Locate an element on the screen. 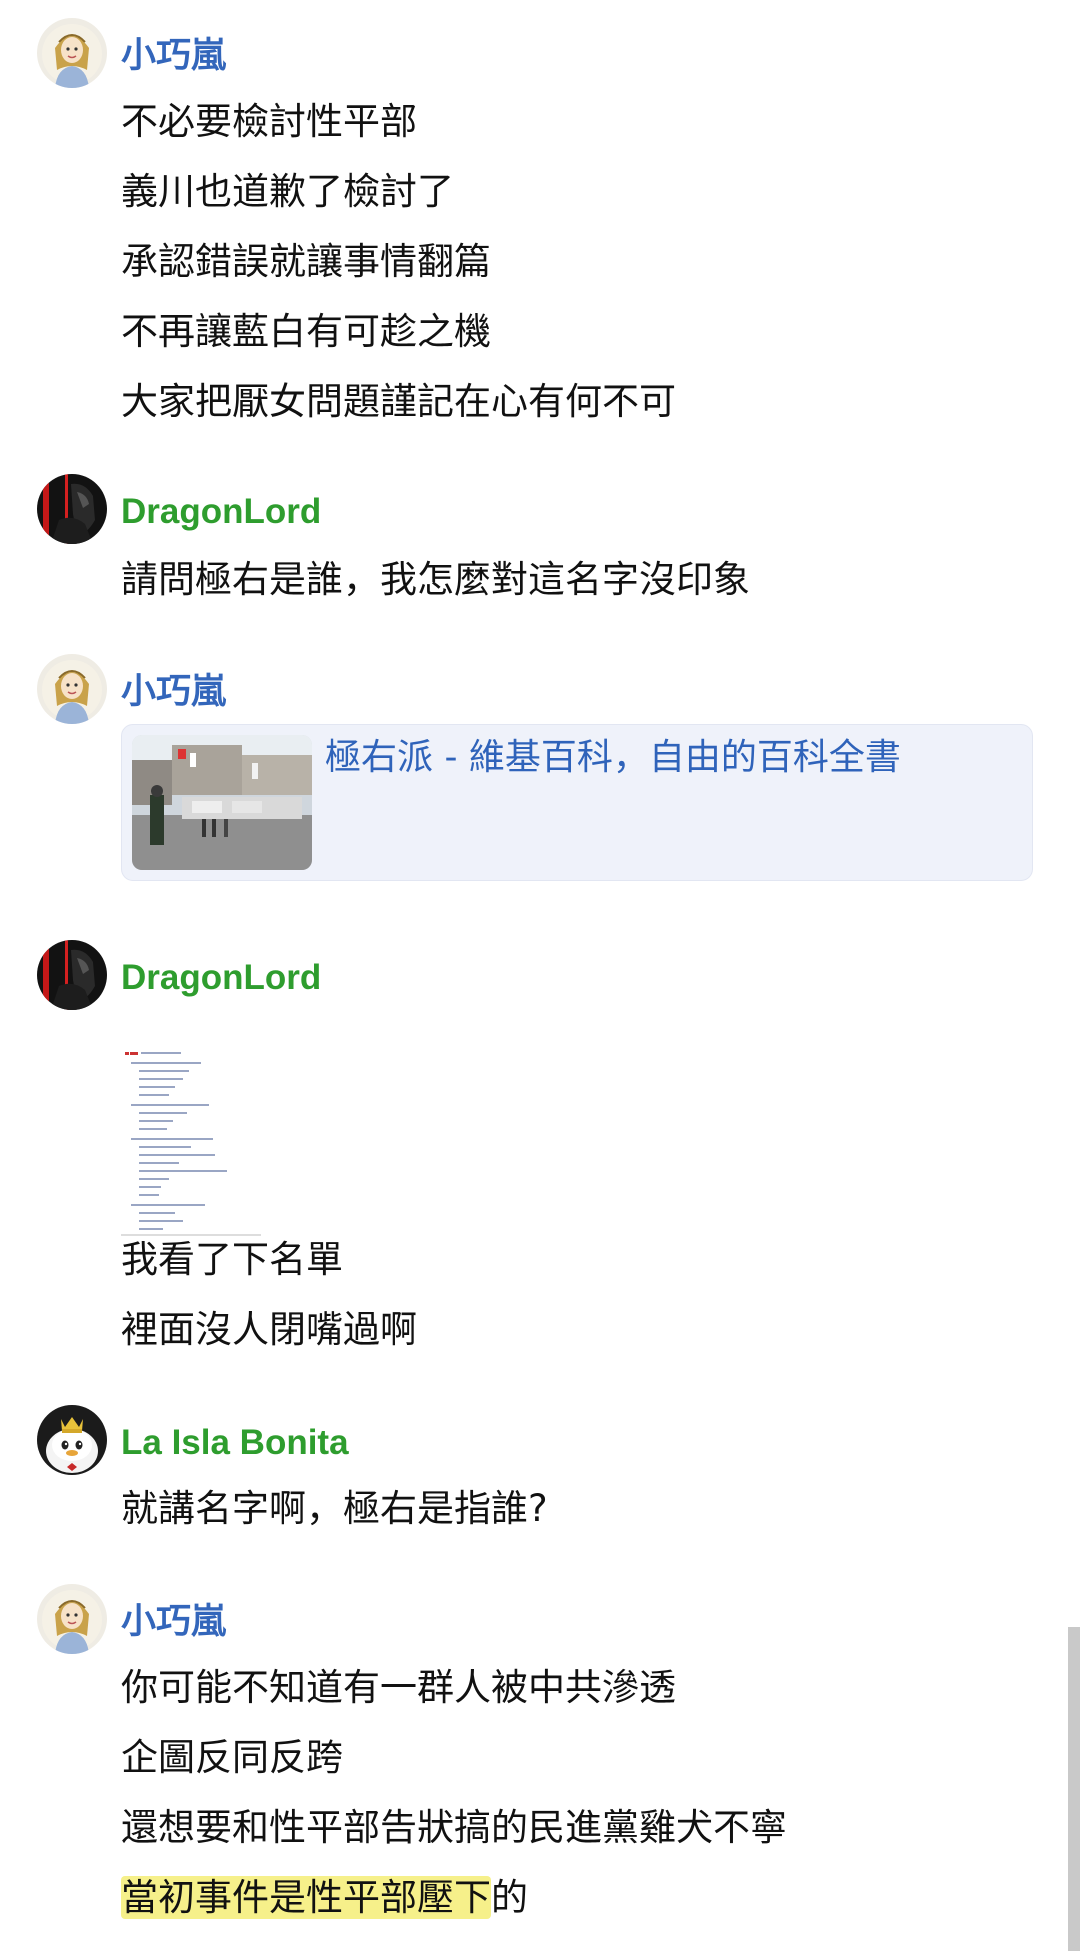 This screenshot has width=1080, height=1951. link-preview-card: 極右派 - 維基百科，自由的百科全書 is located at coordinates (577, 802).